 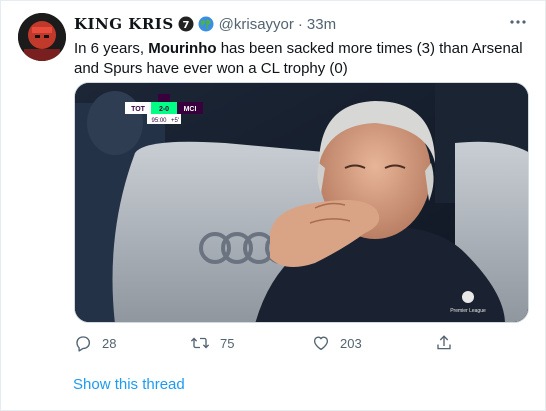 What do you see at coordinates (227, 343) in the screenshot?
I see `retweet-count: 75` at bounding box center [227, 343].